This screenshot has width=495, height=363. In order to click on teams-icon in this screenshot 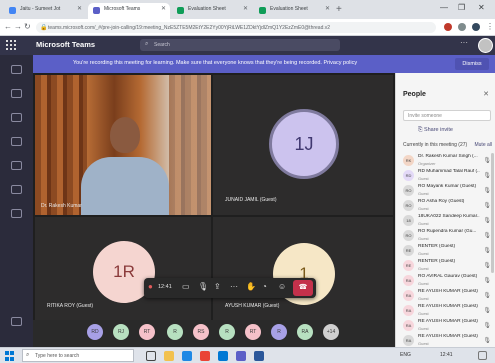, I will do `click(16, 117)`.